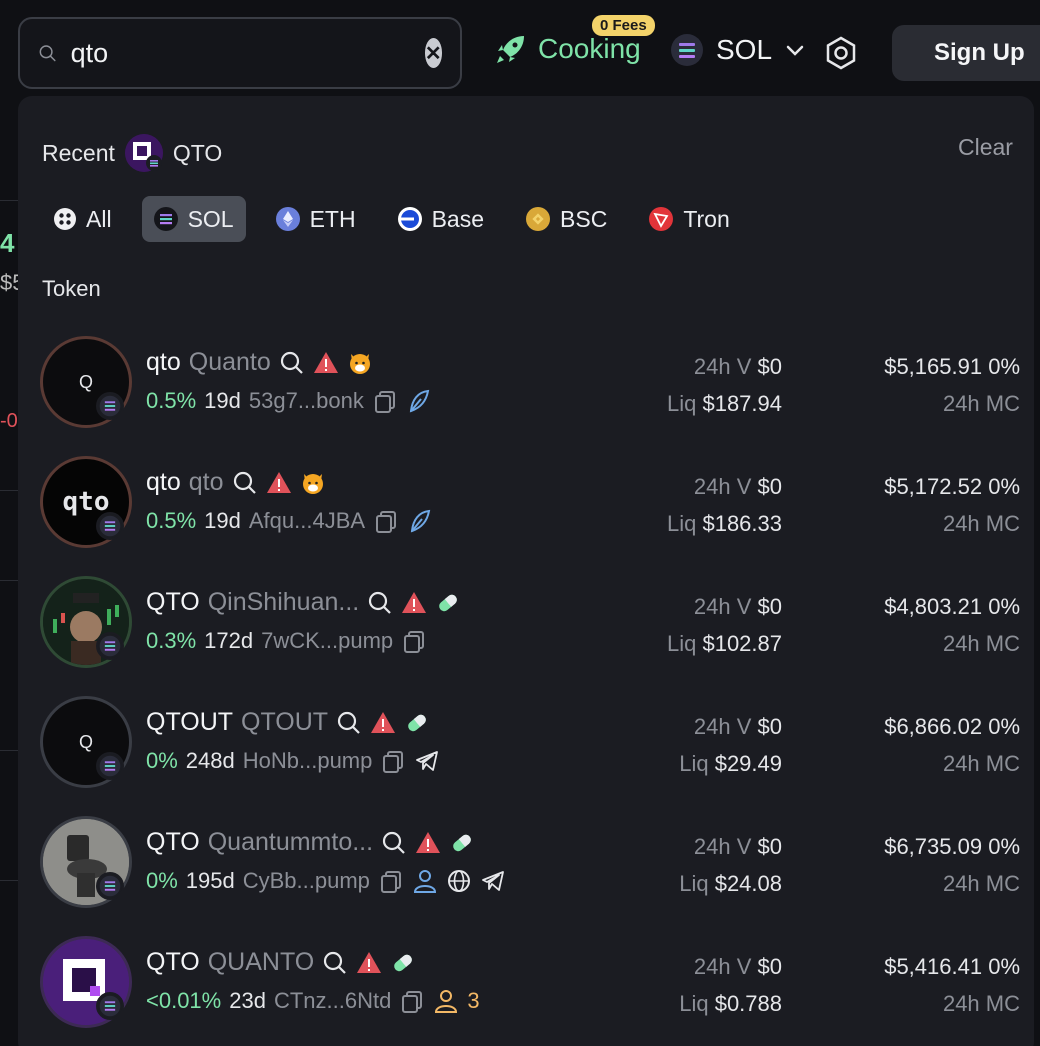 The width and height of the screenshot is (1040, 1046). What do you see at coordinates (197, 153) in the screenshot?
I see `recent-item-label: QTO` at bounding box center [197, 153].